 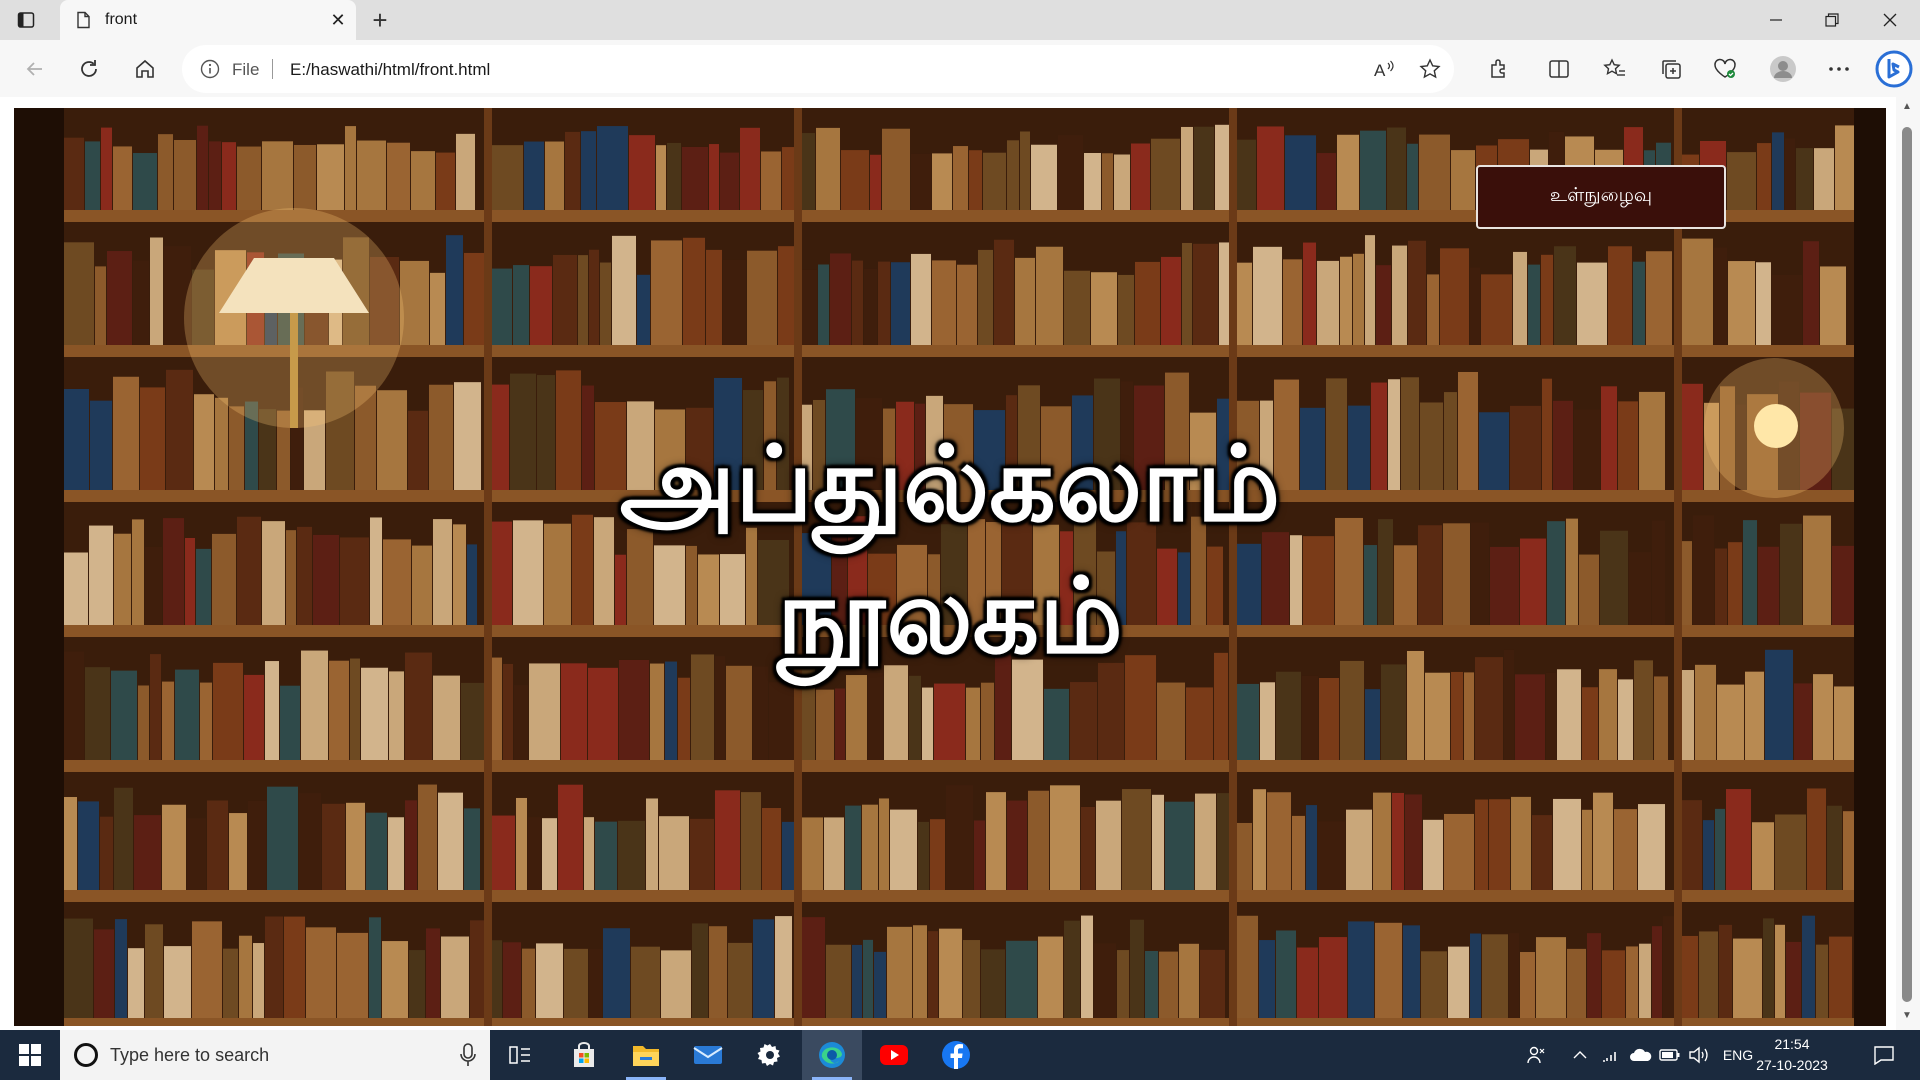 I want to click on start-windows-icon, so click(x=30, y=1055).